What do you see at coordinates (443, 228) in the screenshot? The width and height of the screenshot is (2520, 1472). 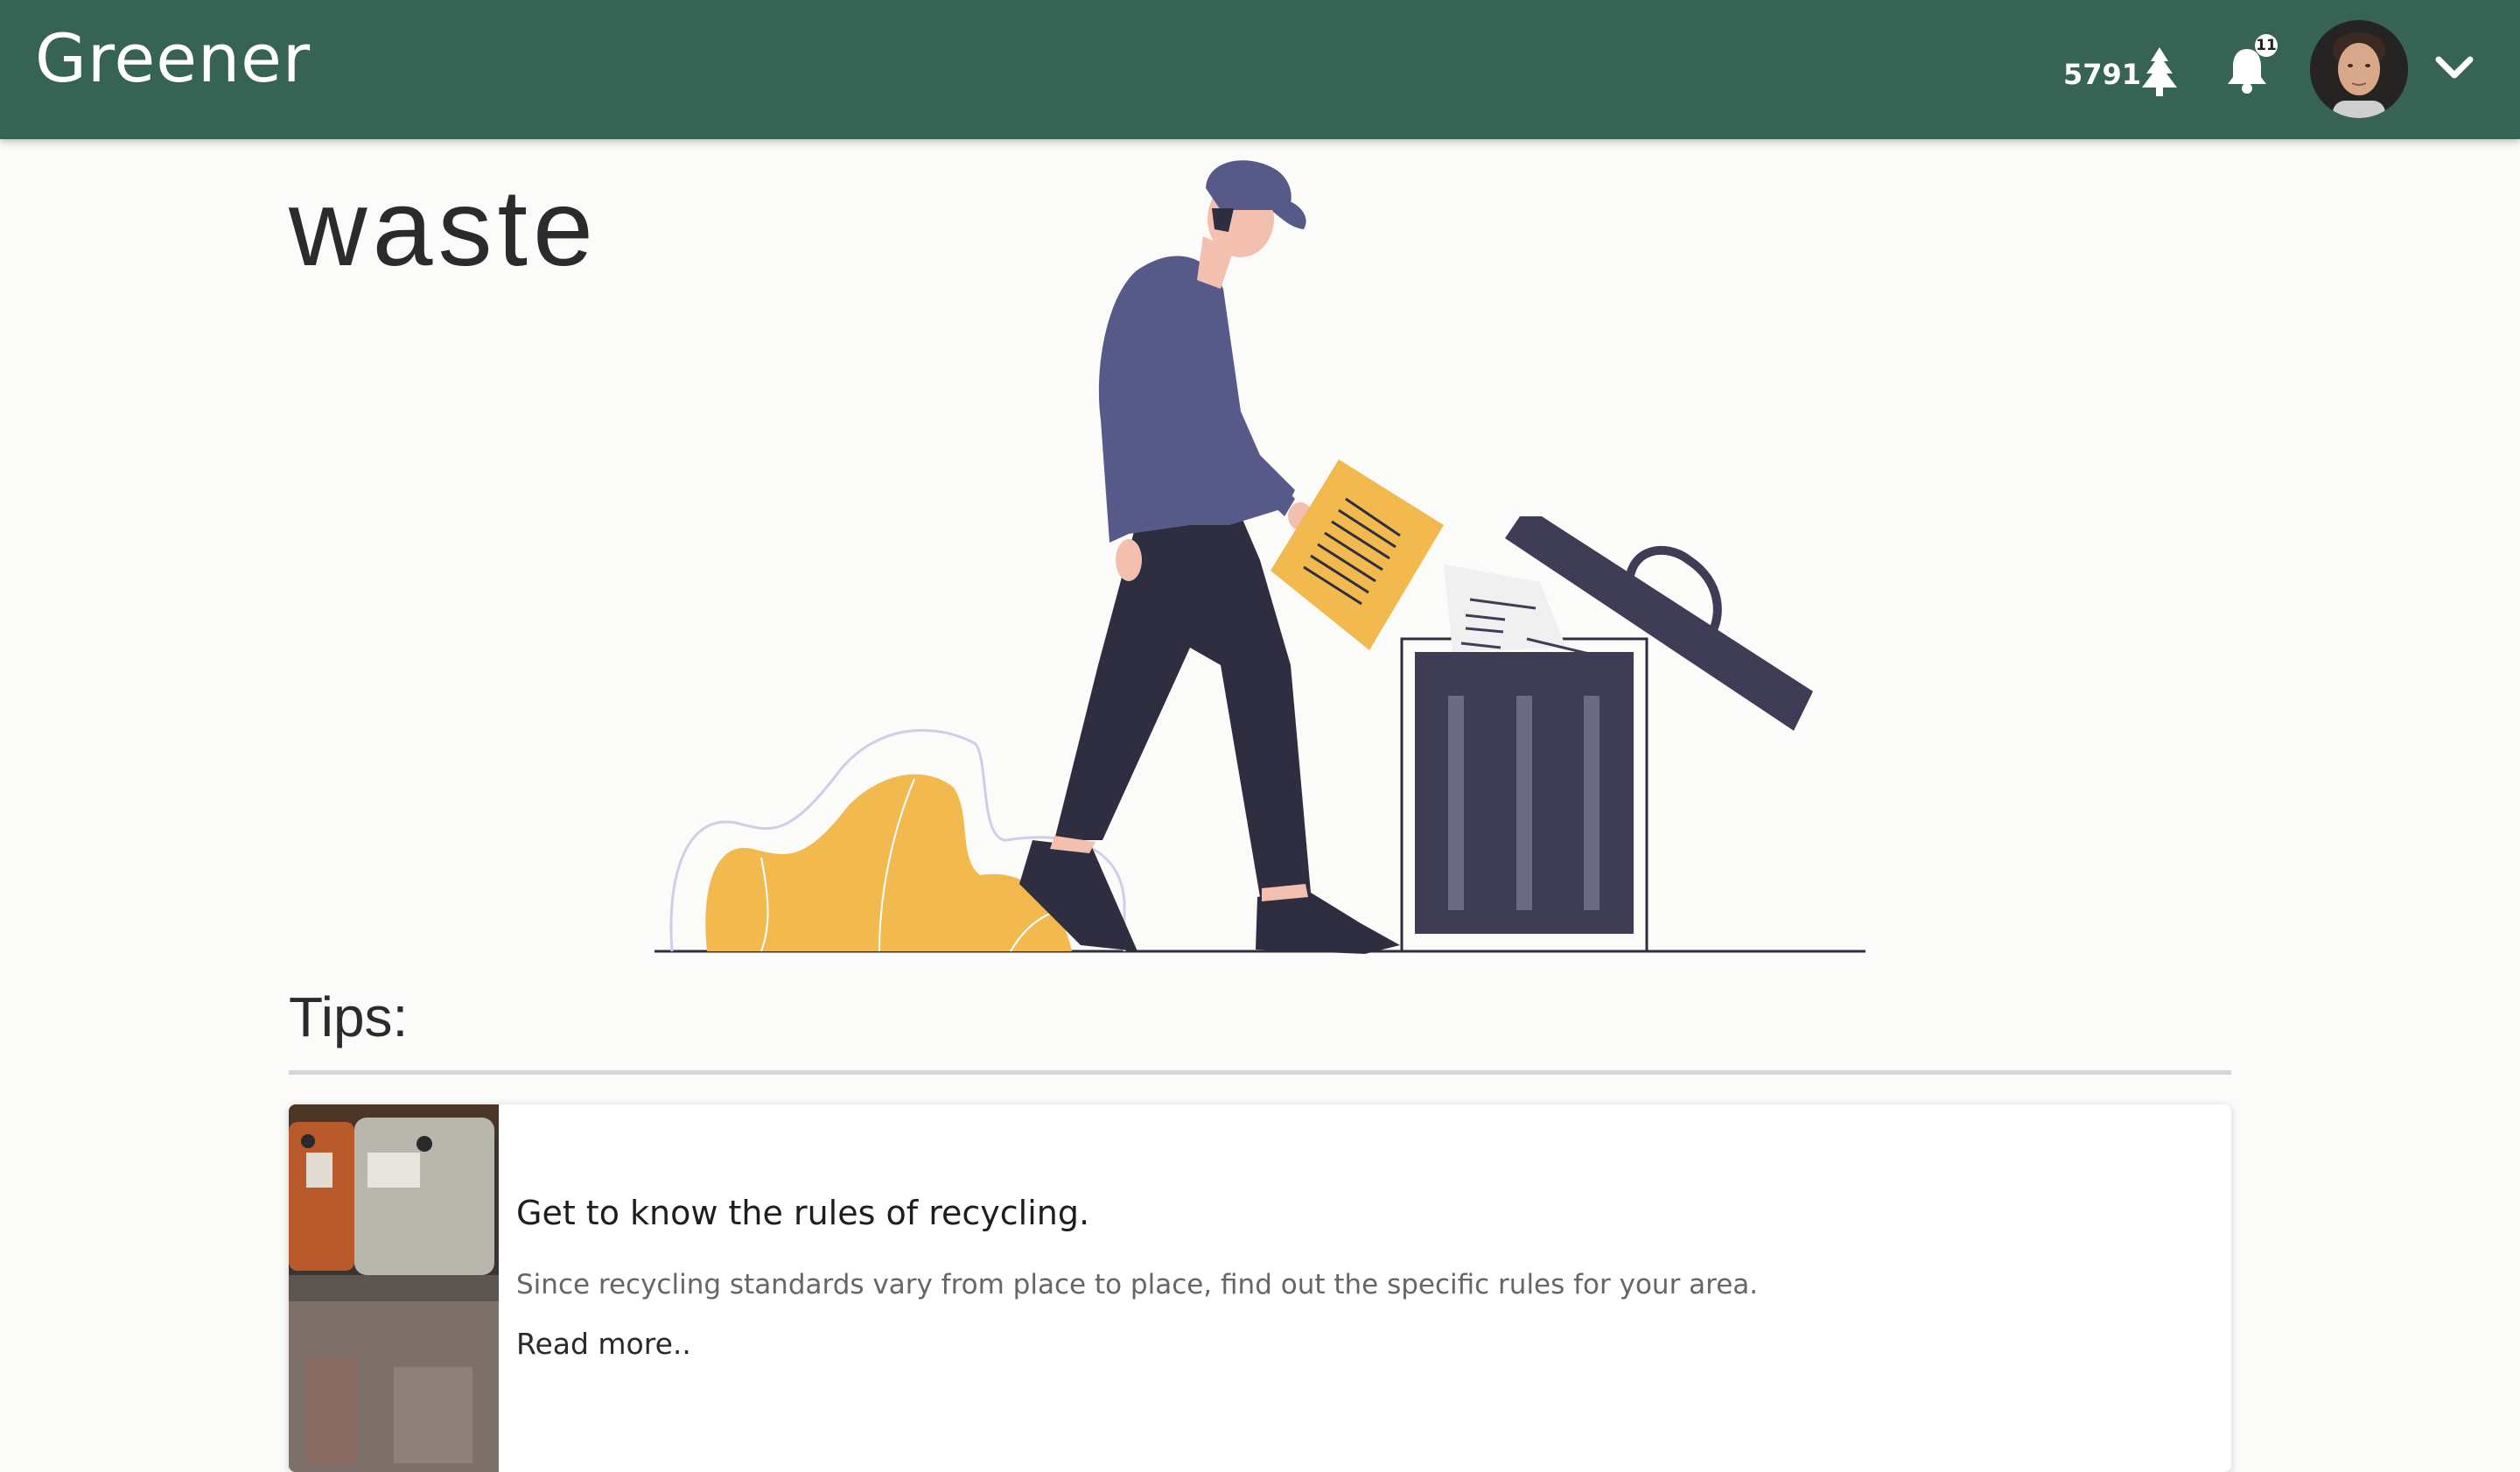 I see `page-title: waste` at bounding box center [443, 228].